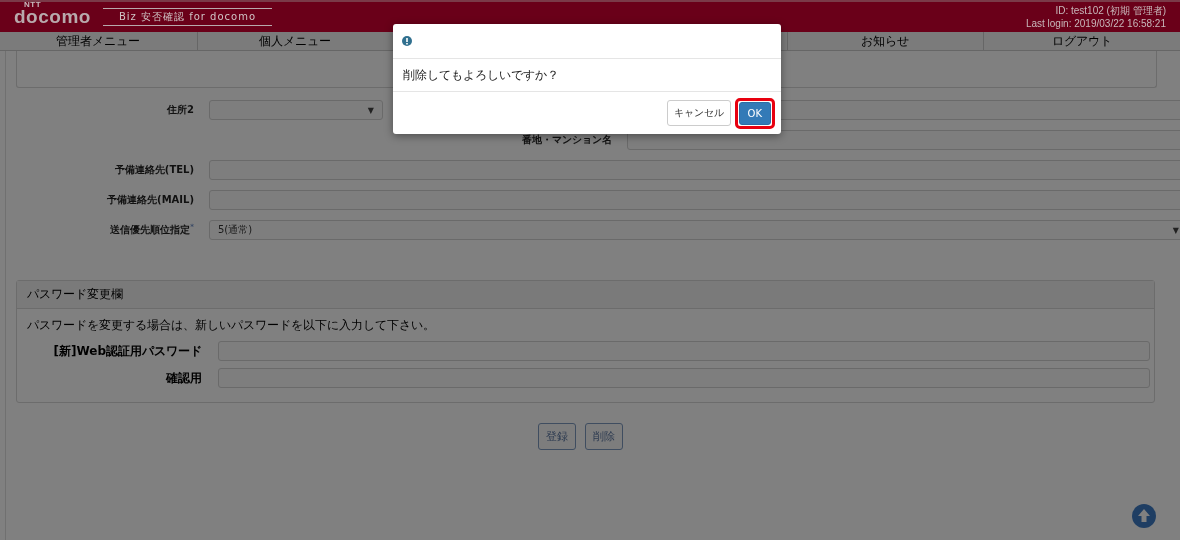 The width and height of the screenshot is (1180, 540). I want to click on select-field: ▼, so click(296, 110).